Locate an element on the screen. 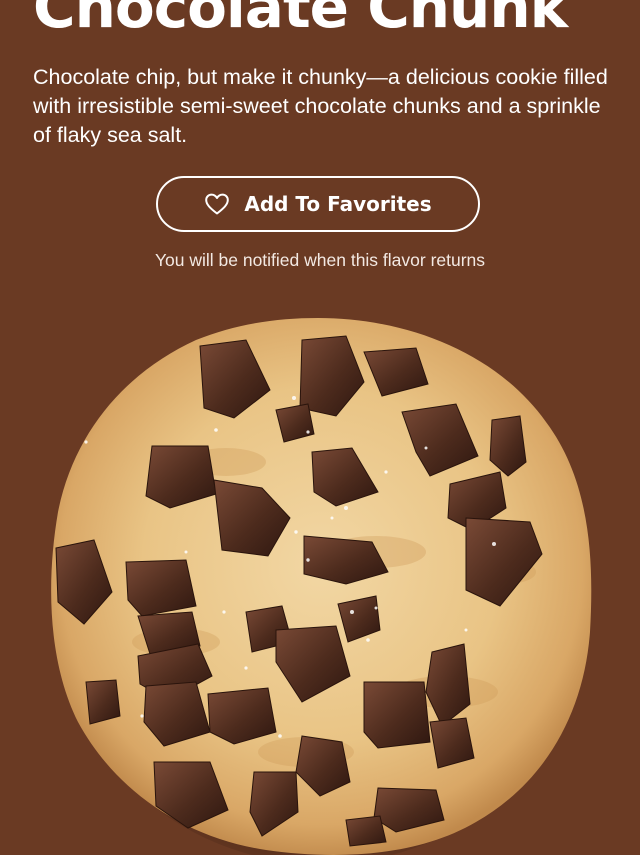 The height and width of the screenshot is (855, 640). heart-outline-icon is located at coordinates (217, 204).